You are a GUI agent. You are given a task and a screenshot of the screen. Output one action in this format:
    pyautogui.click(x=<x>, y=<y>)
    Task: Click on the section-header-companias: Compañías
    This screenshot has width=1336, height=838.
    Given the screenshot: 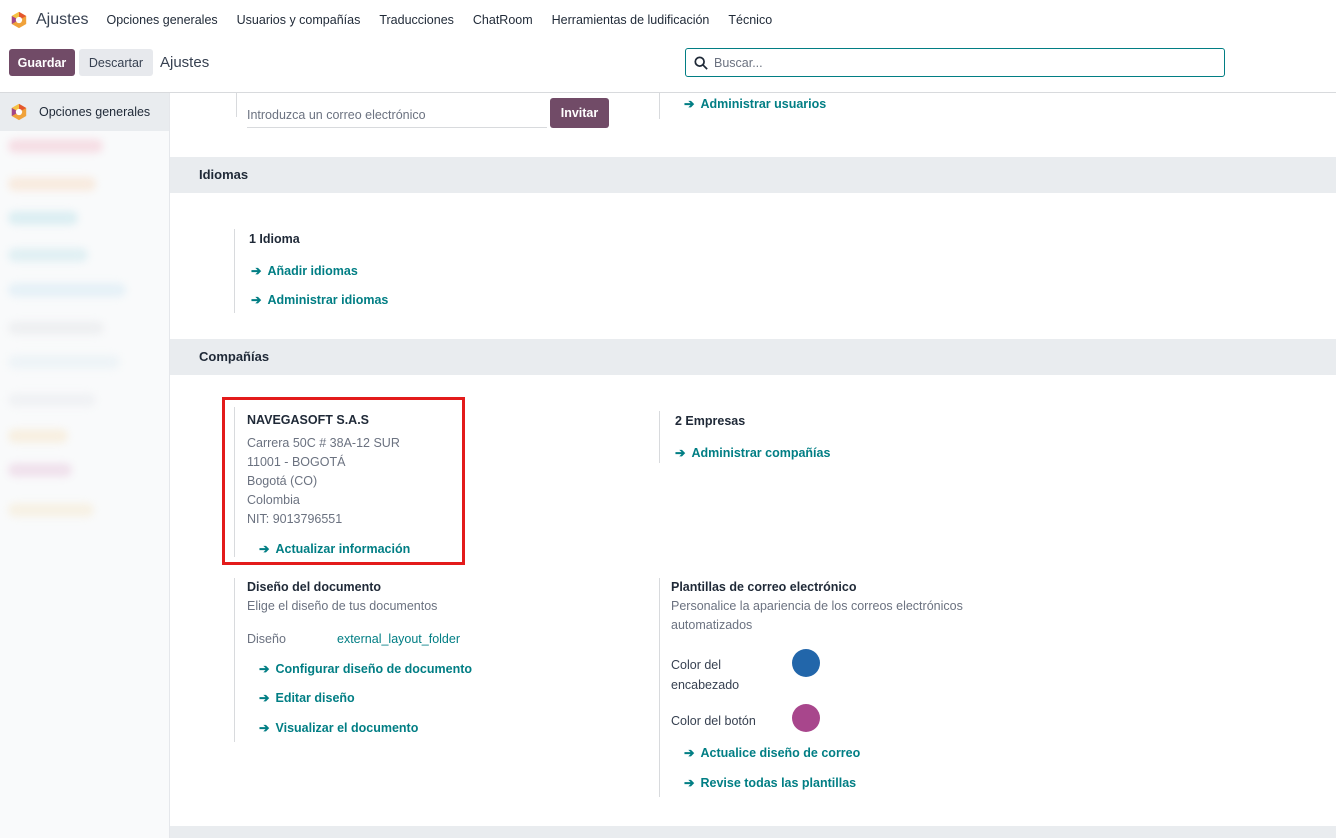 What is the action you would take?
    pyautogui.click(x=753, y=357)
    